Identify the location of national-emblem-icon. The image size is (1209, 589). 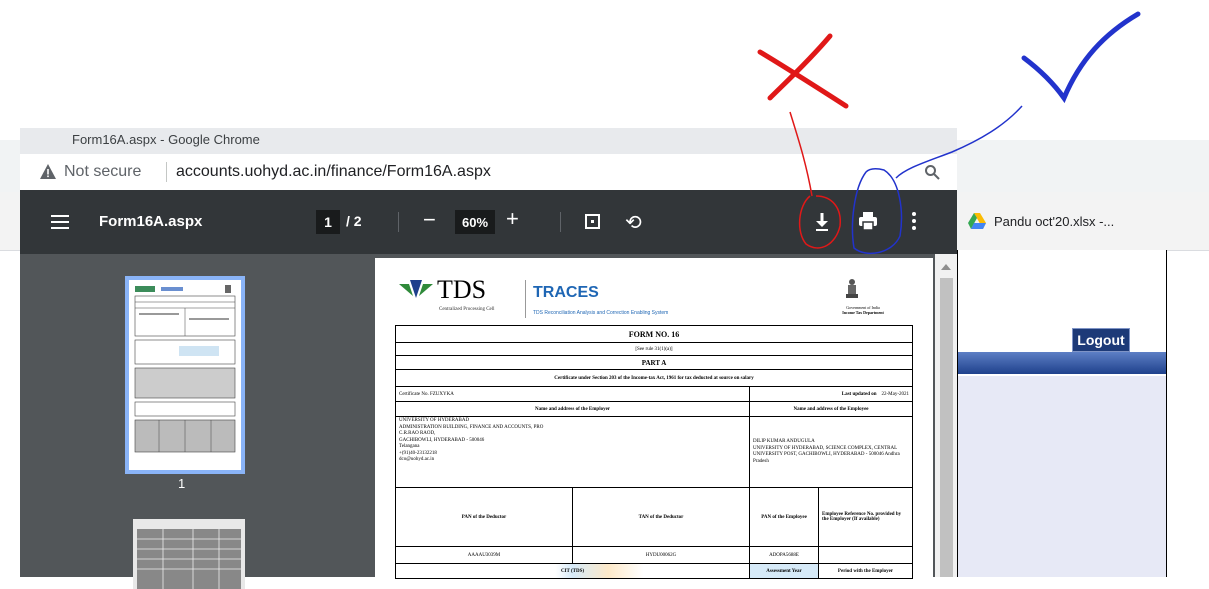
(852, 288).